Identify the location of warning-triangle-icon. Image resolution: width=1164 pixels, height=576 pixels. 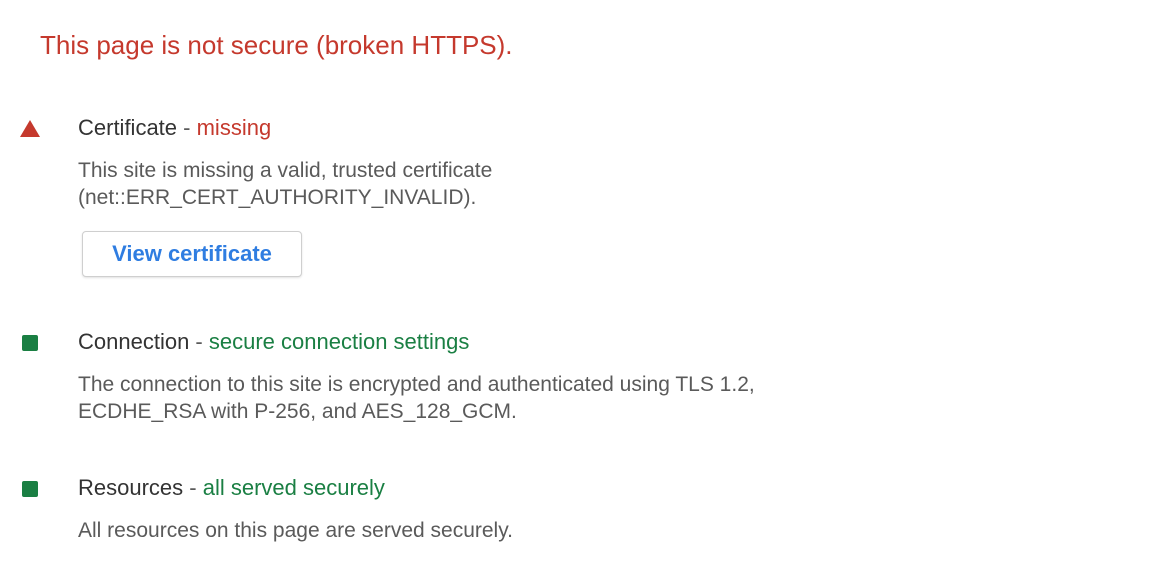
(30, 128).